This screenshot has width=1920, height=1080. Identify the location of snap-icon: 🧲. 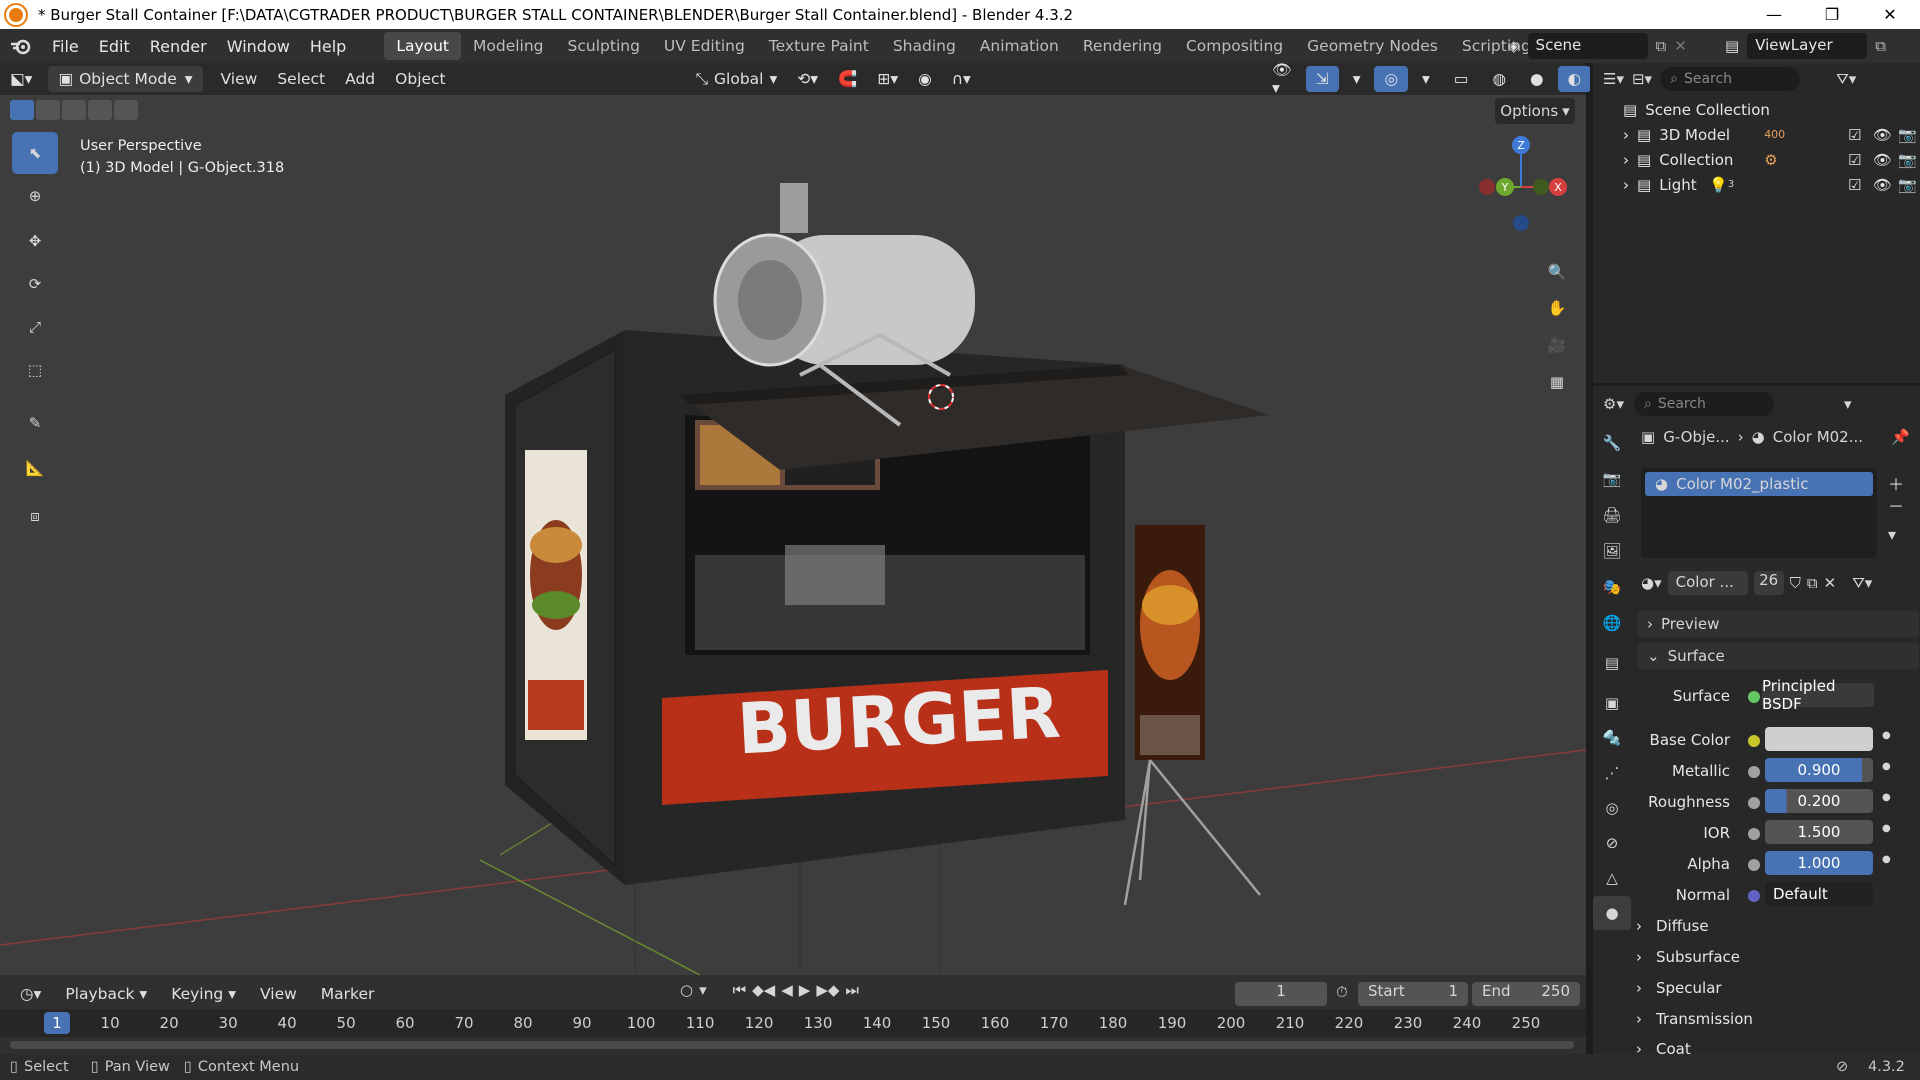
(847, 79).